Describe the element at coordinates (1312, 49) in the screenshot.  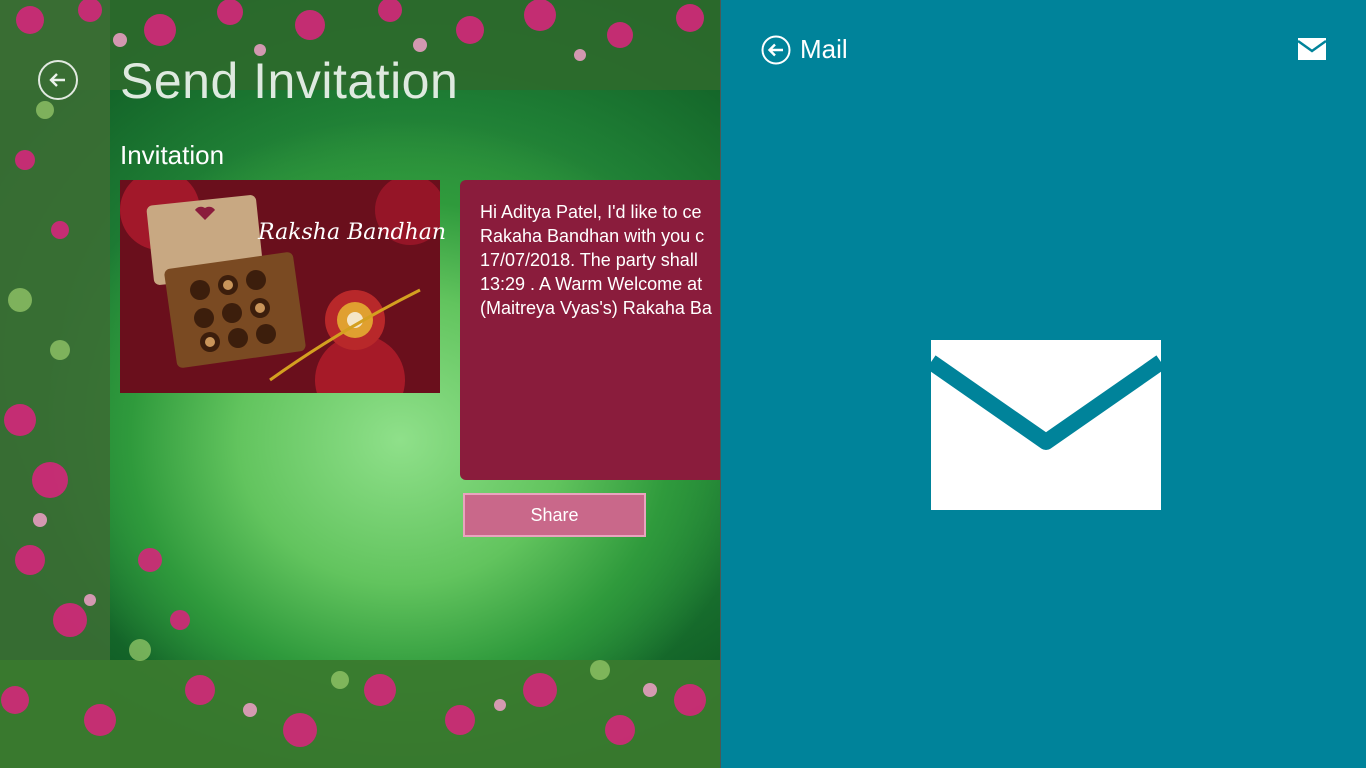
I see `mail-app-icon` at that location.